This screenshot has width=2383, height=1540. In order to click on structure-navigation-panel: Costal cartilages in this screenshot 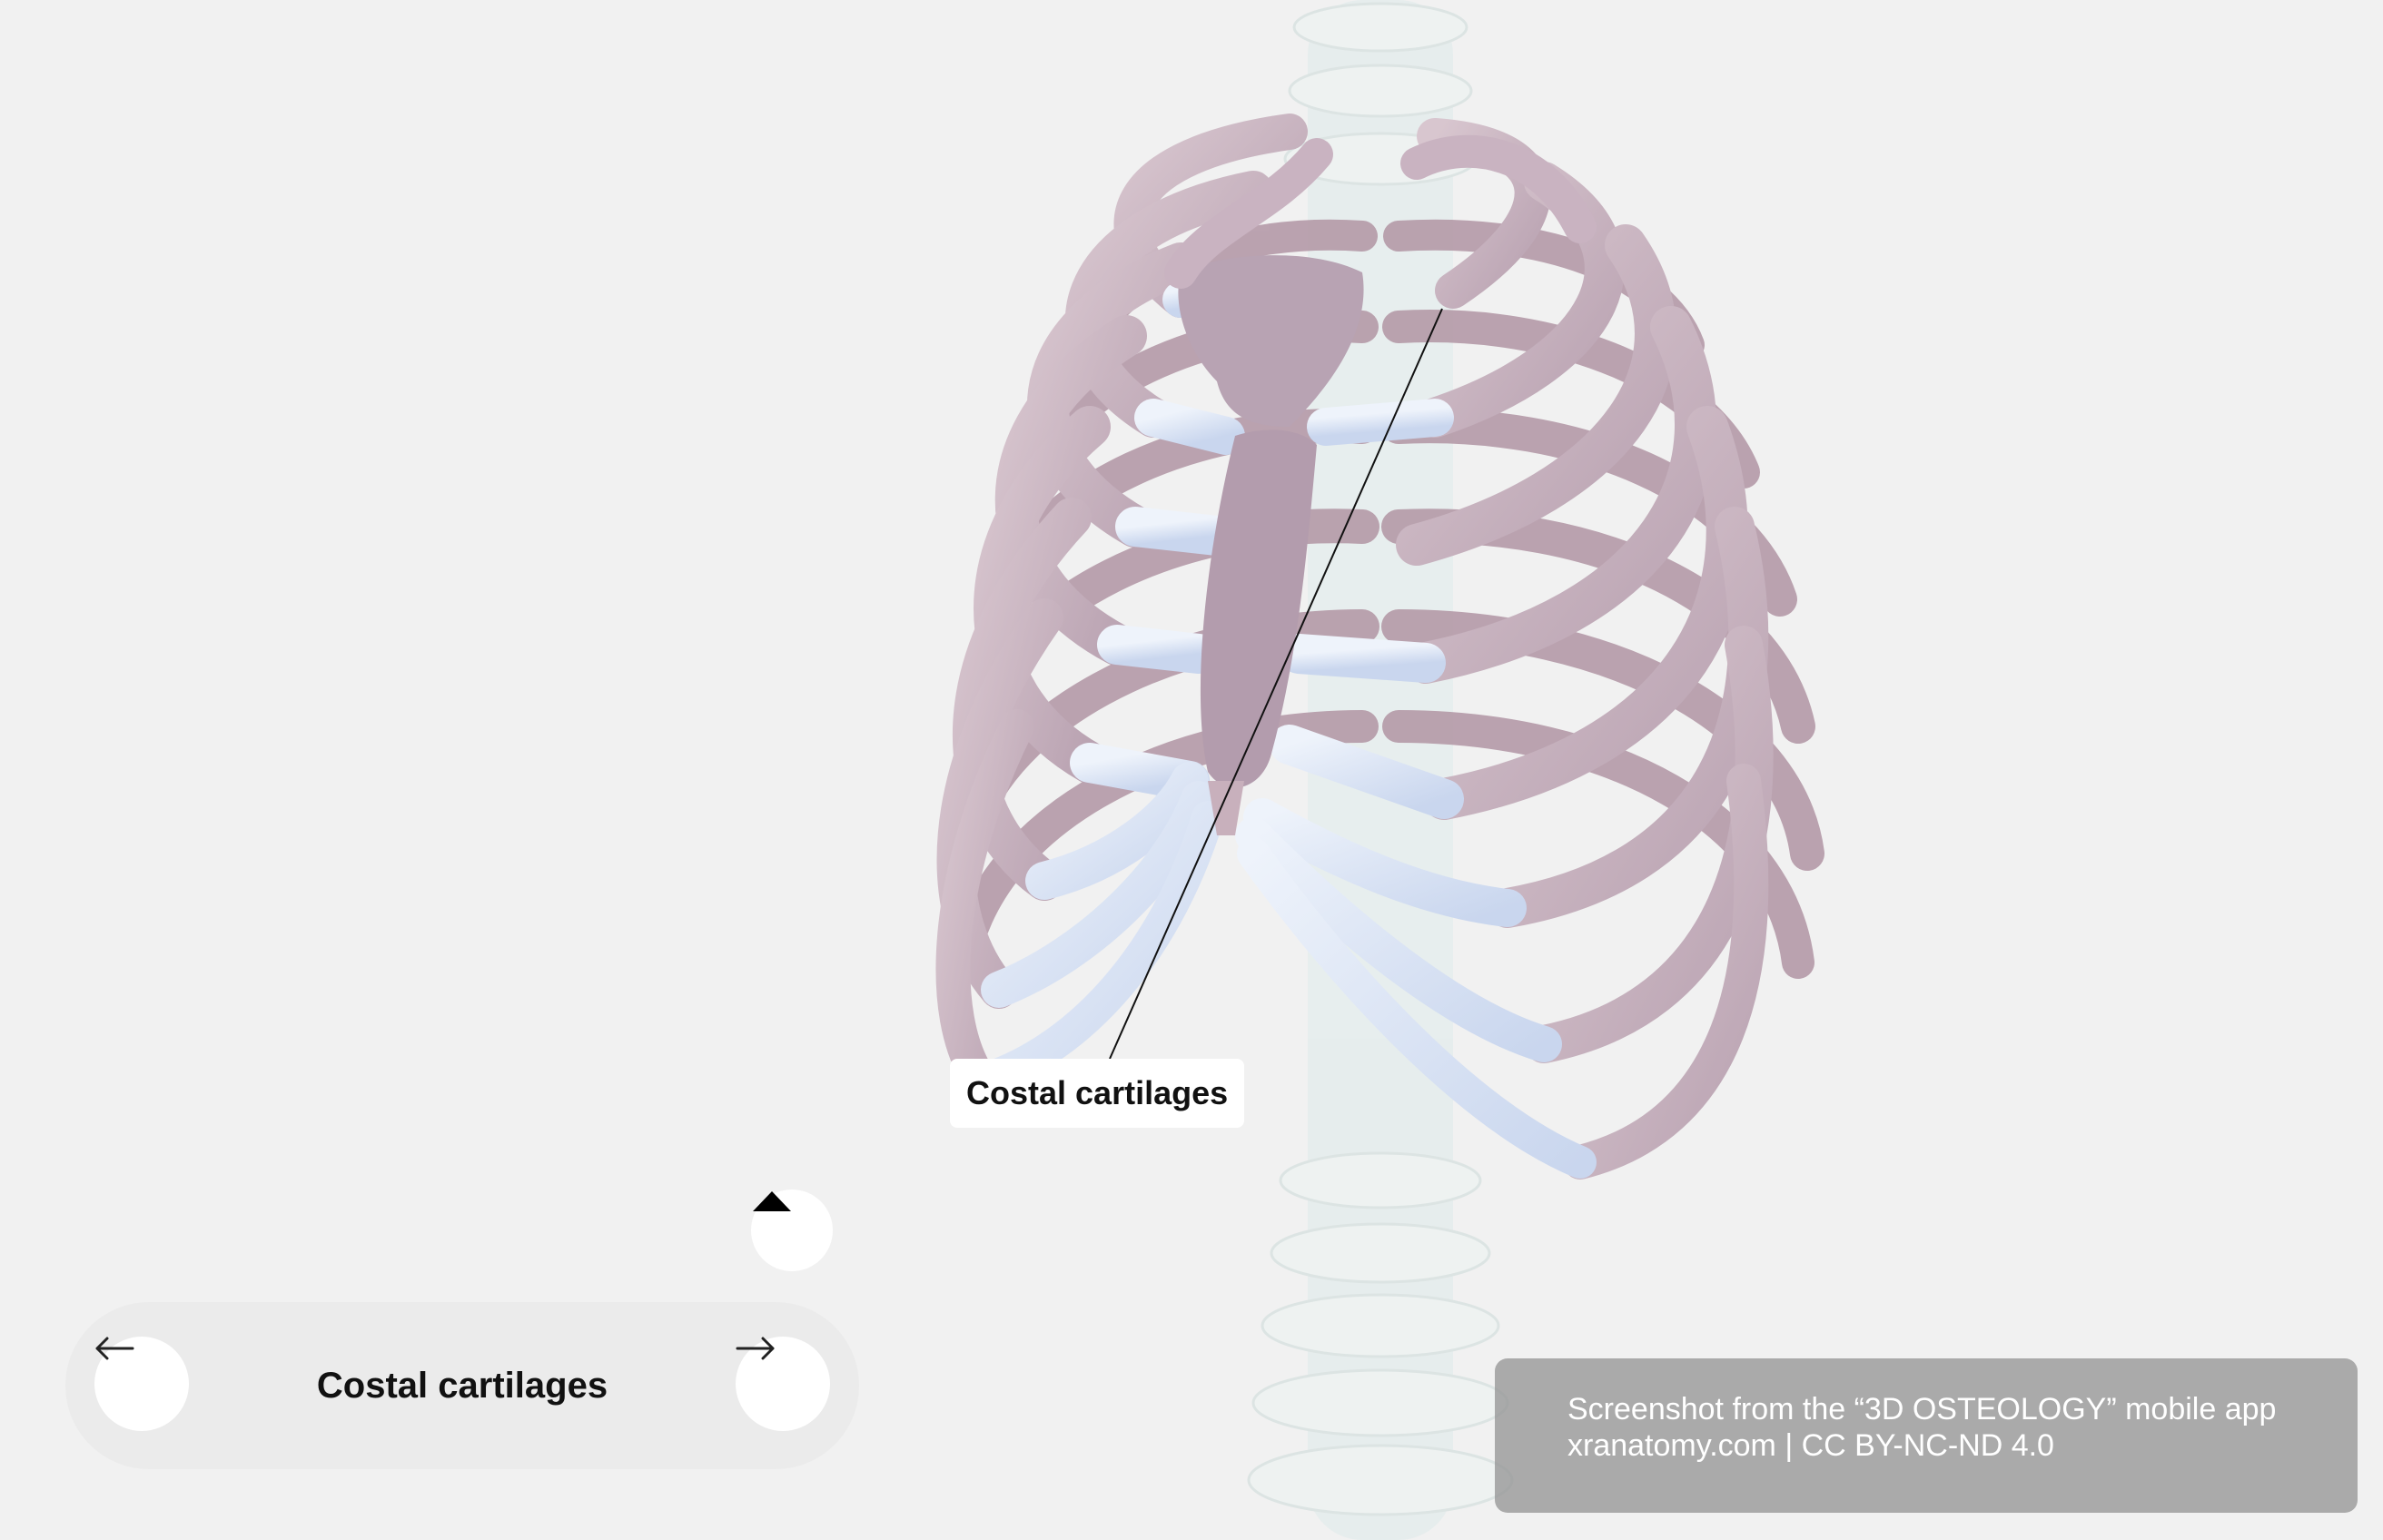, I will do `click(462, 1385)`.